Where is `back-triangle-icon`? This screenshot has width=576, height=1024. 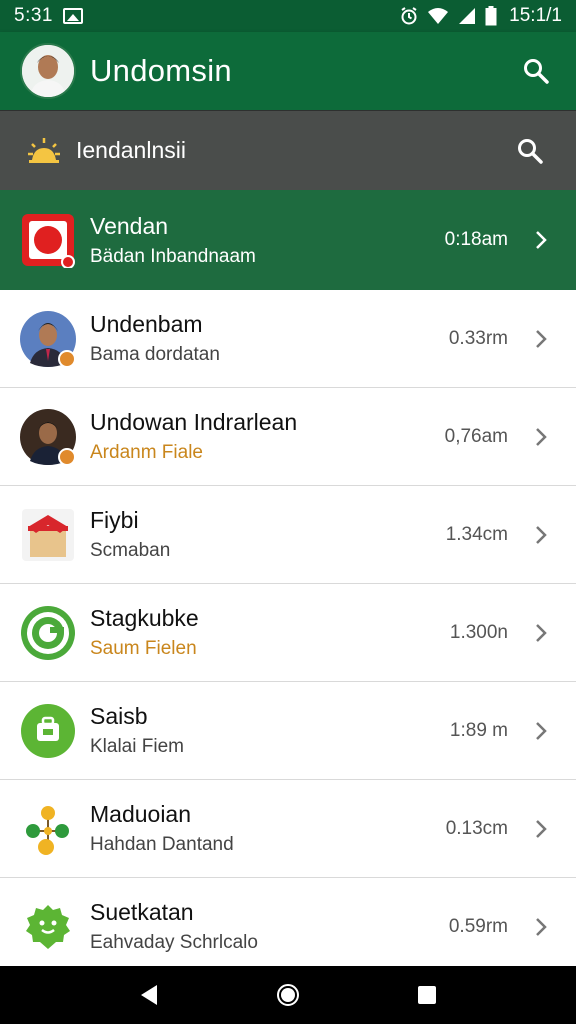 back-triangle-icon is located at coordinates (149, 995).